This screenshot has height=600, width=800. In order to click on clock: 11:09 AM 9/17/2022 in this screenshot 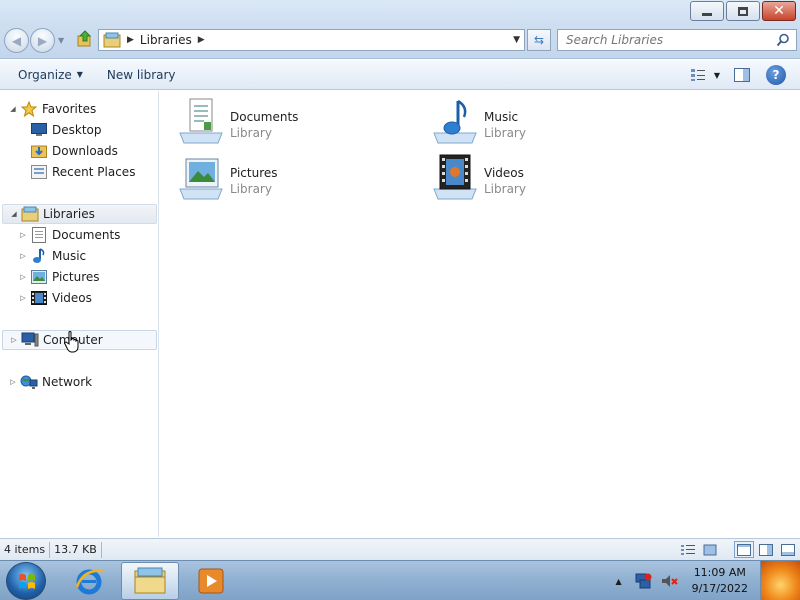, I will do `click(720, 581)`.